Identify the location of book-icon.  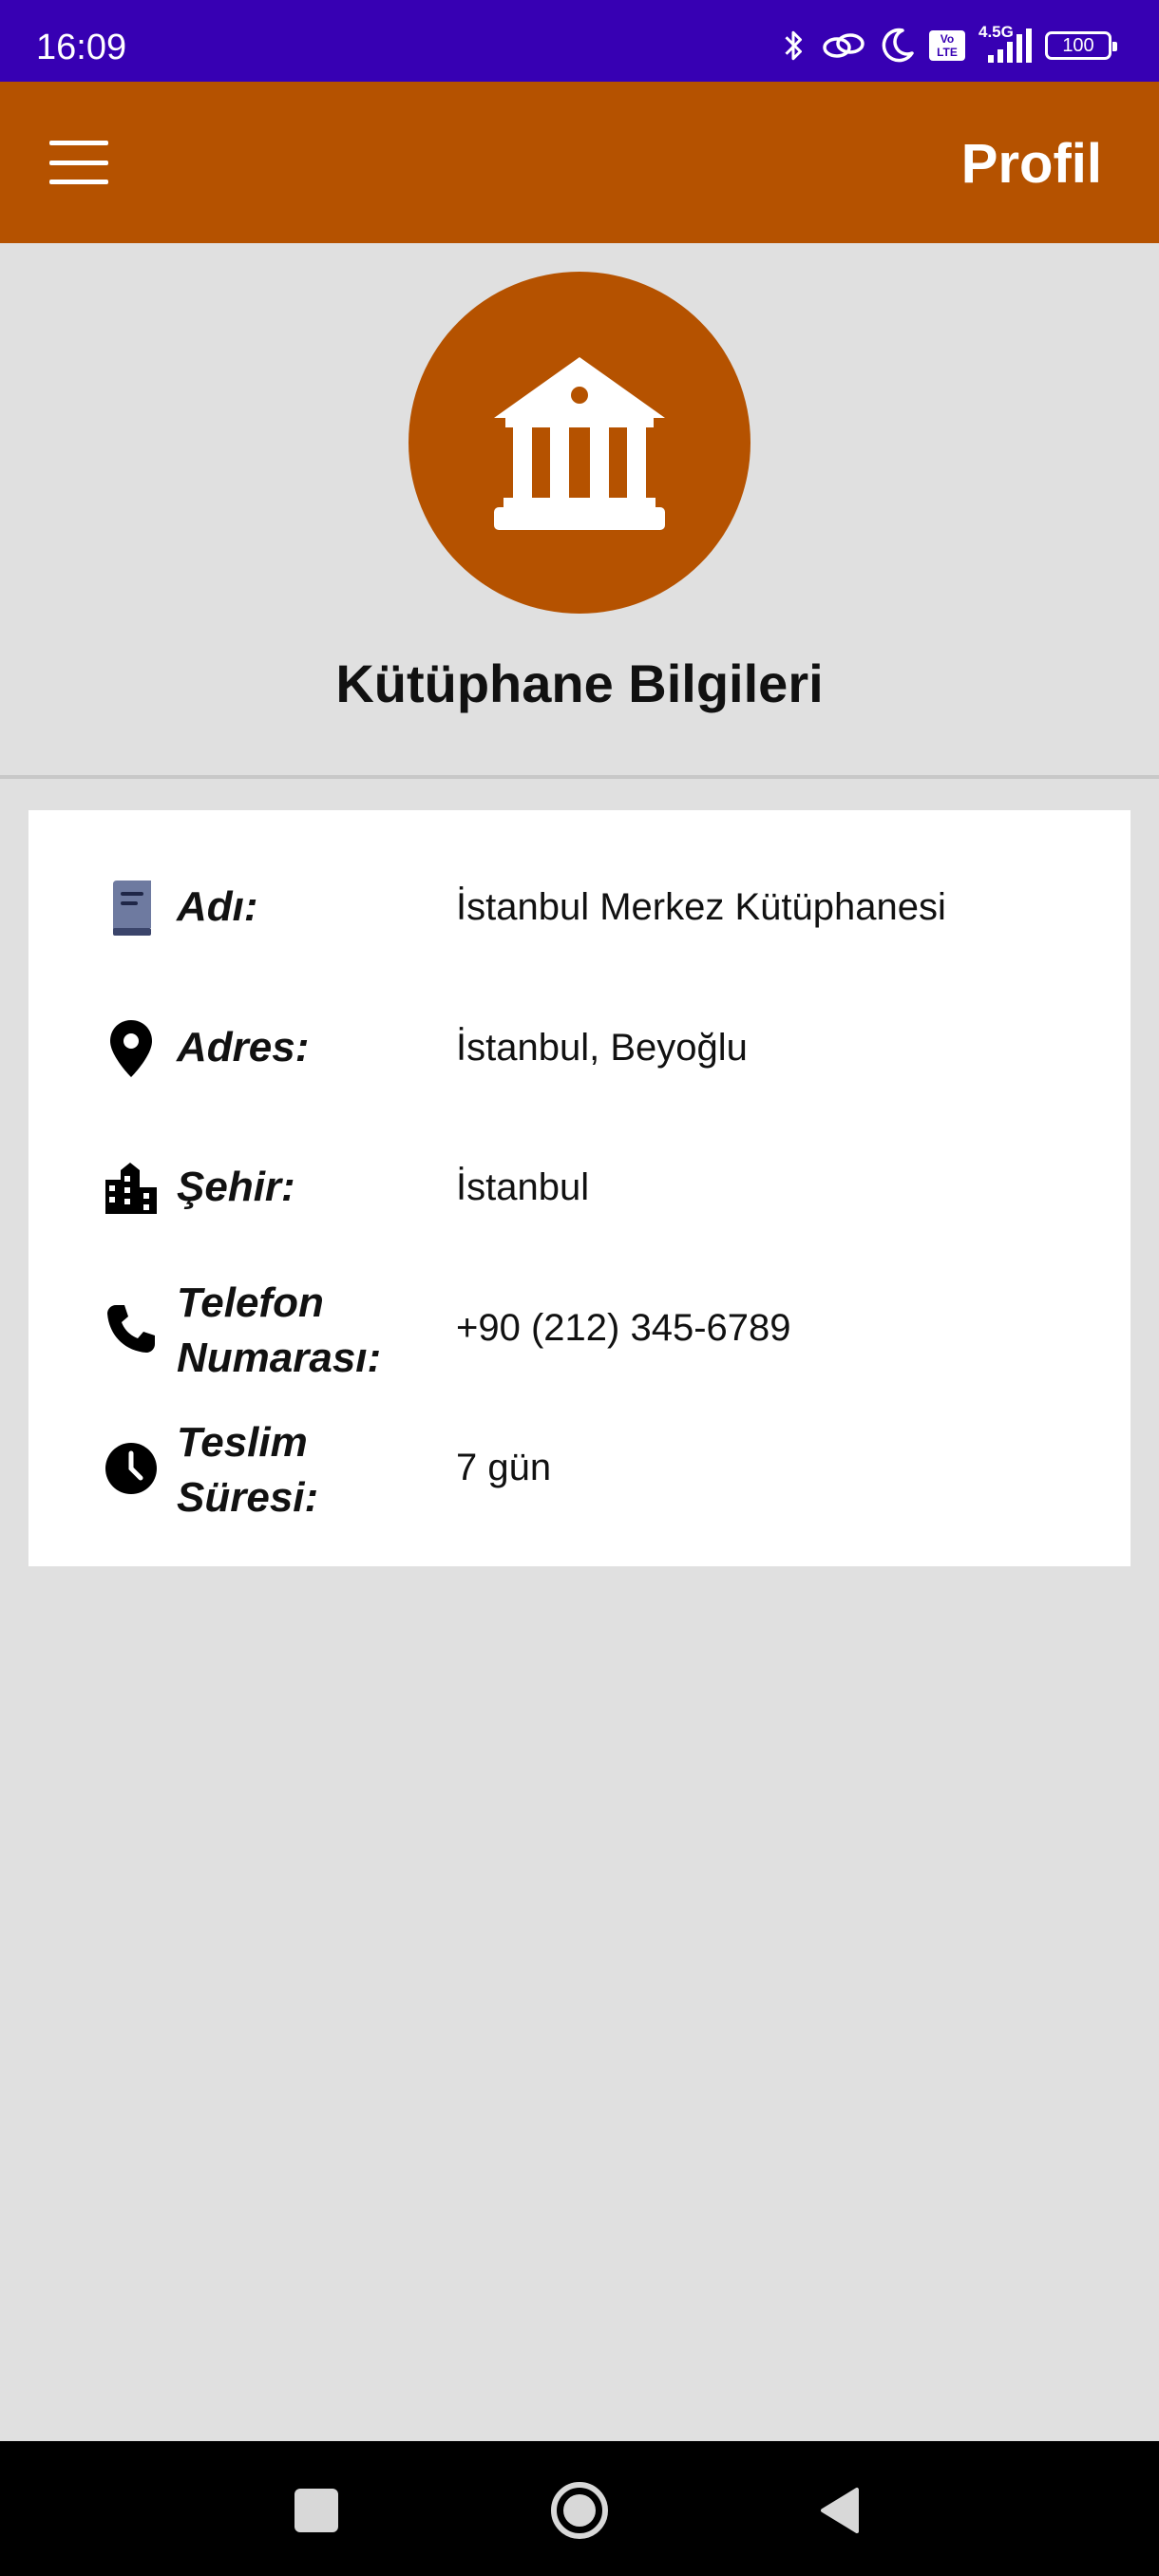
(131, 908).